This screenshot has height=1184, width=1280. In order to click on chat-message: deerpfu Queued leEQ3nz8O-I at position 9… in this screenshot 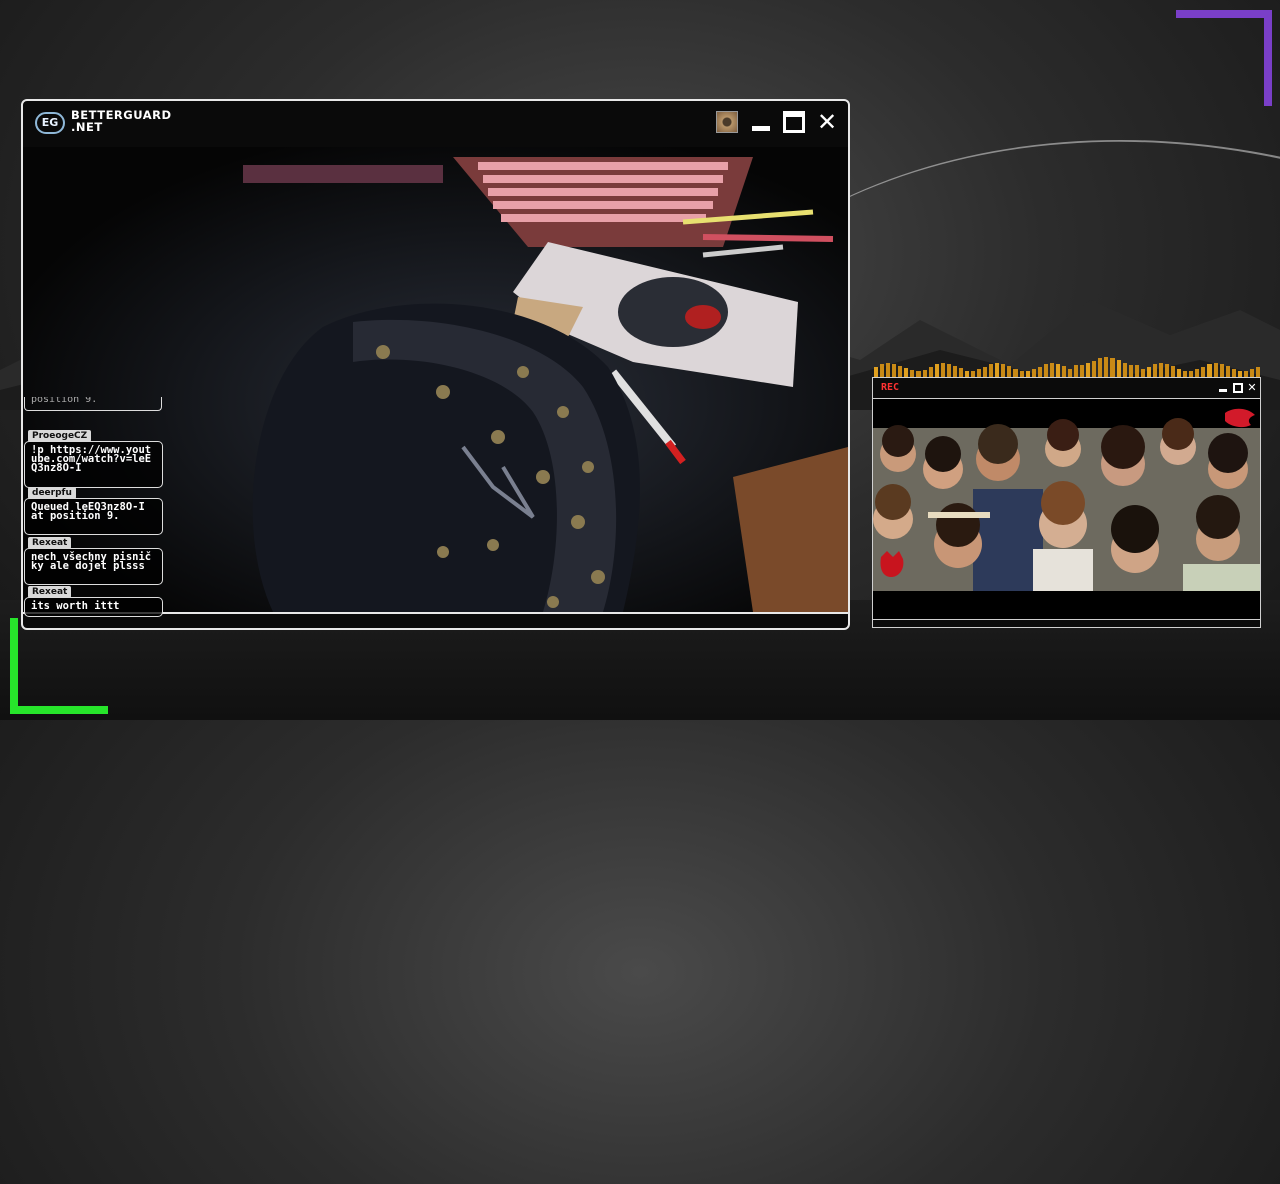, I will do `click(94, 507)`.